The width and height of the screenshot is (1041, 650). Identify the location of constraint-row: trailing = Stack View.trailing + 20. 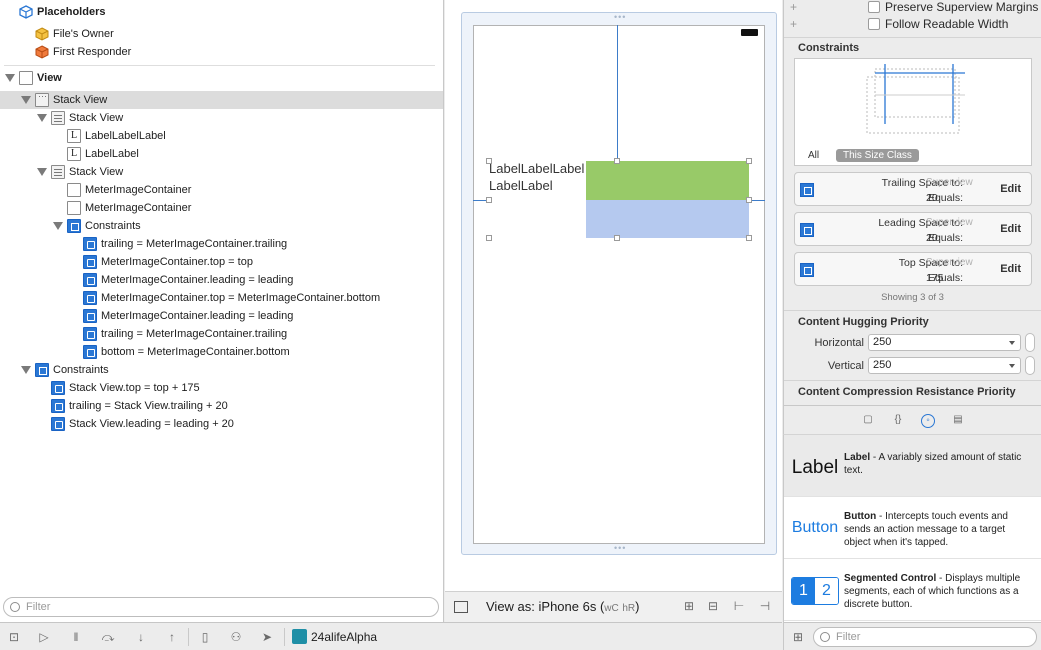
(221, 406).